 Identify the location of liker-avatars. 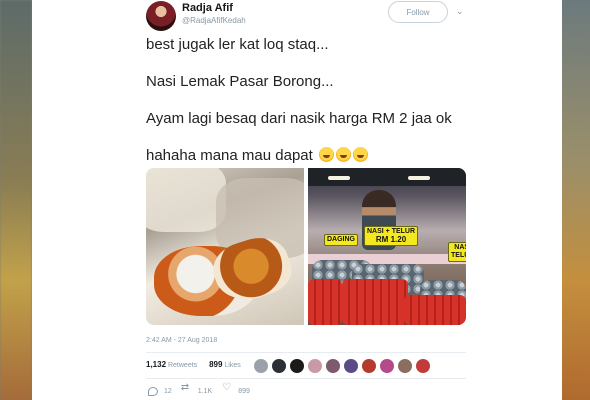
(342, 366).